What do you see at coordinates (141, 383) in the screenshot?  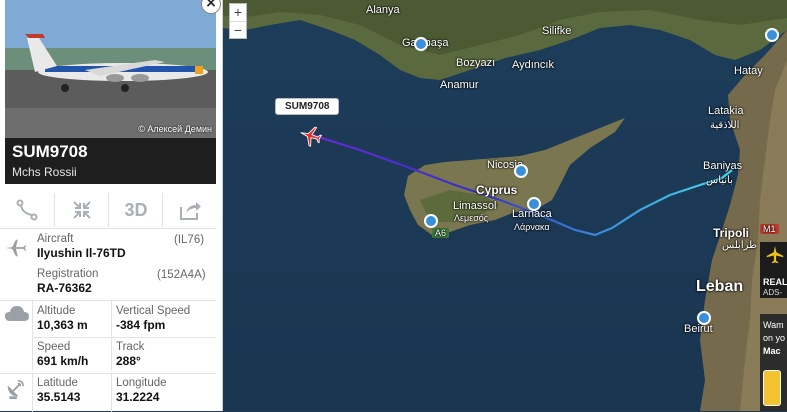 I see `longitude-label: Longitude` at bounding box center [141, 383].